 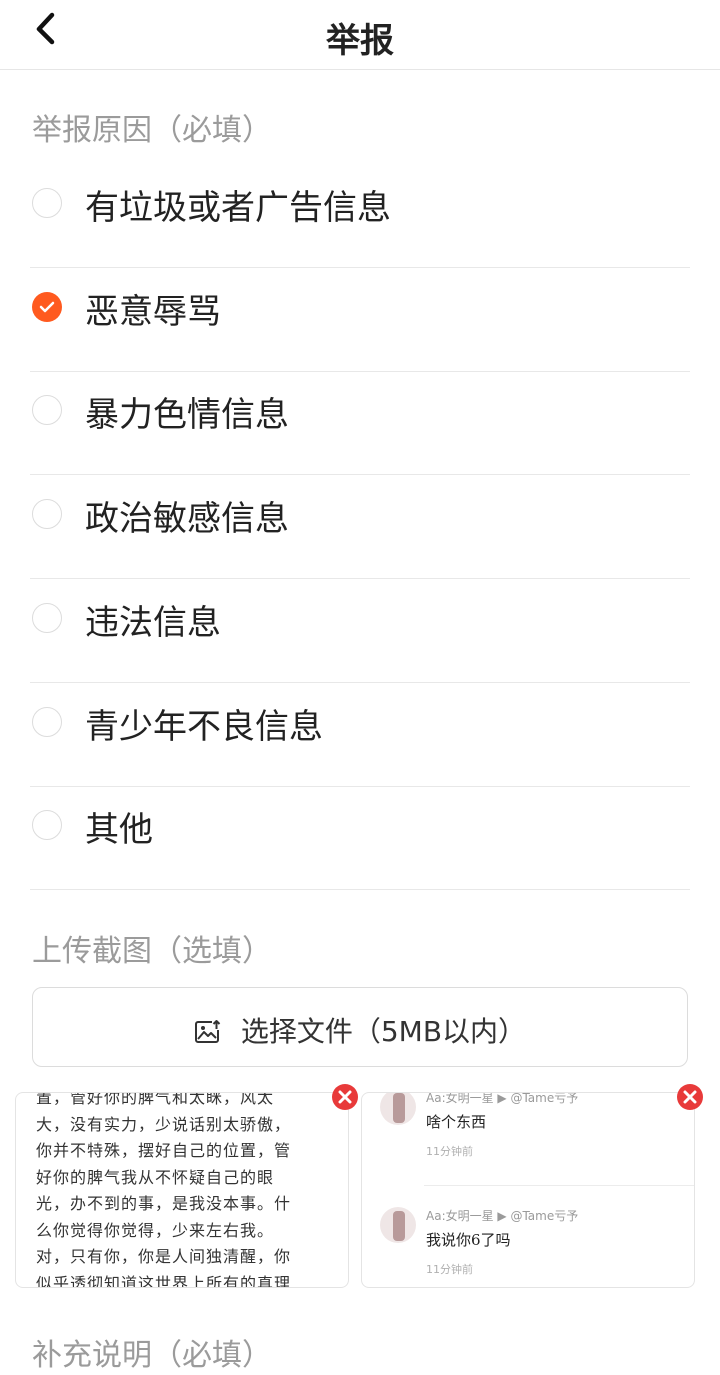 What do you see at coordinates (155, 1230) in the screenshot?
I see `screenshot-text-line: 么你觉得你觉得，少来左右我。` at bounding box center [155, 1230].